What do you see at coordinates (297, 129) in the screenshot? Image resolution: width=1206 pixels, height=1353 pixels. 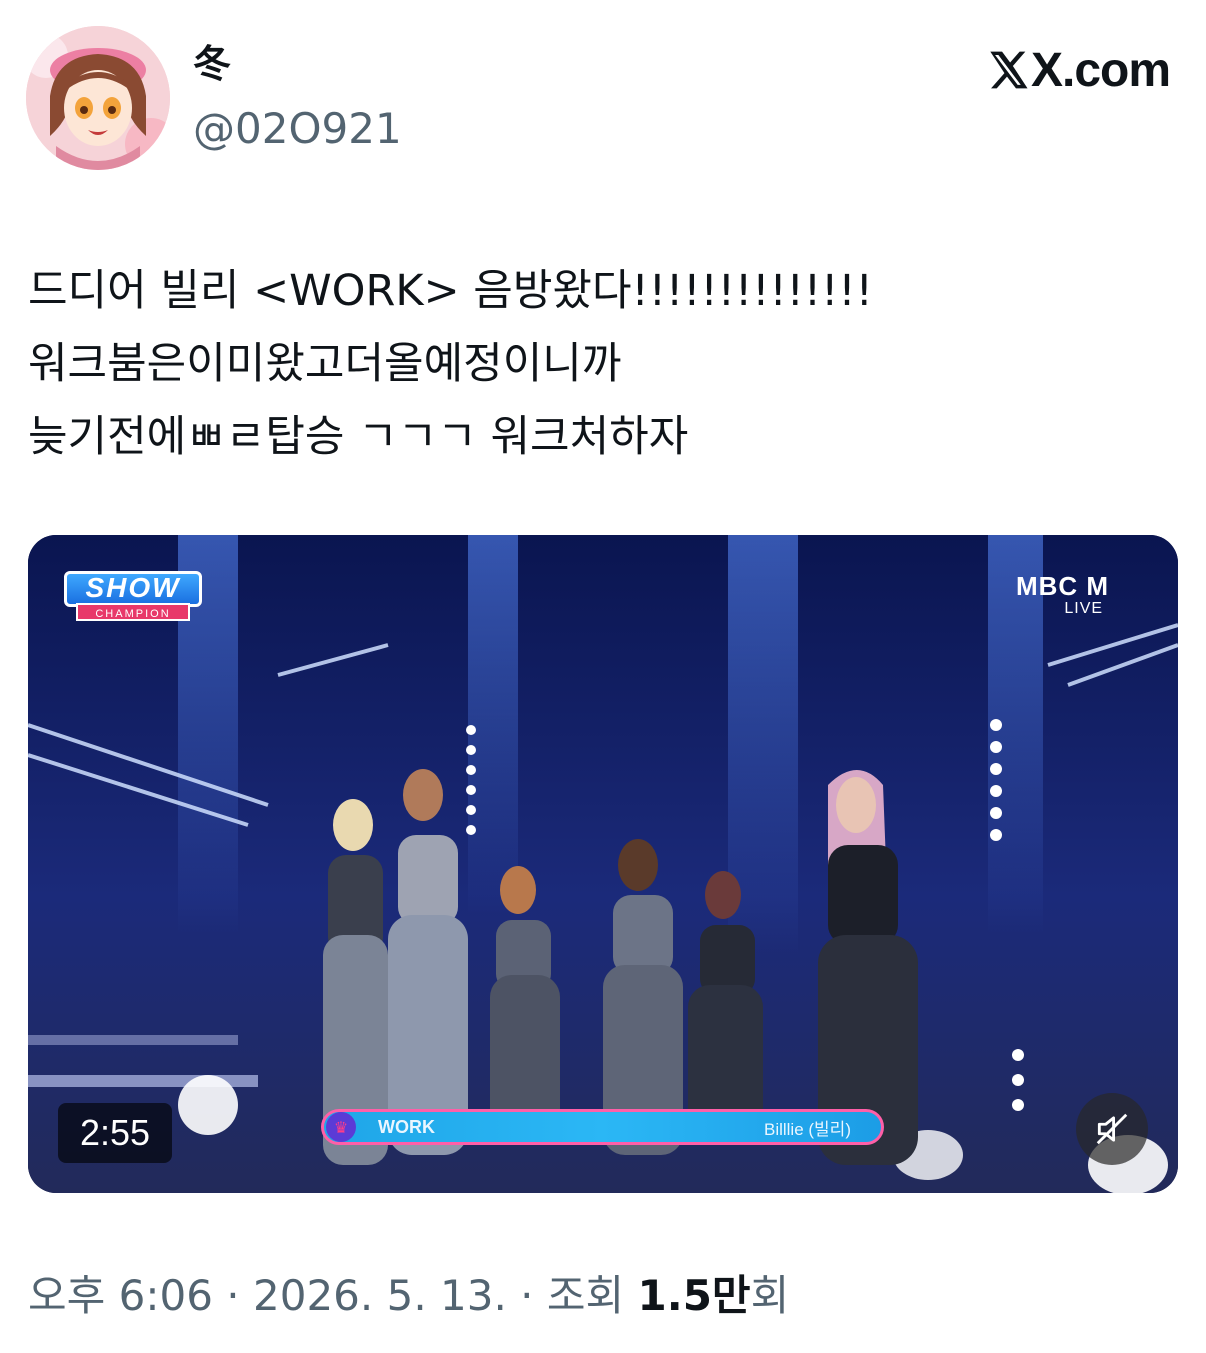 I see `user-handle: @02O921` at bounding box center [297, 129].